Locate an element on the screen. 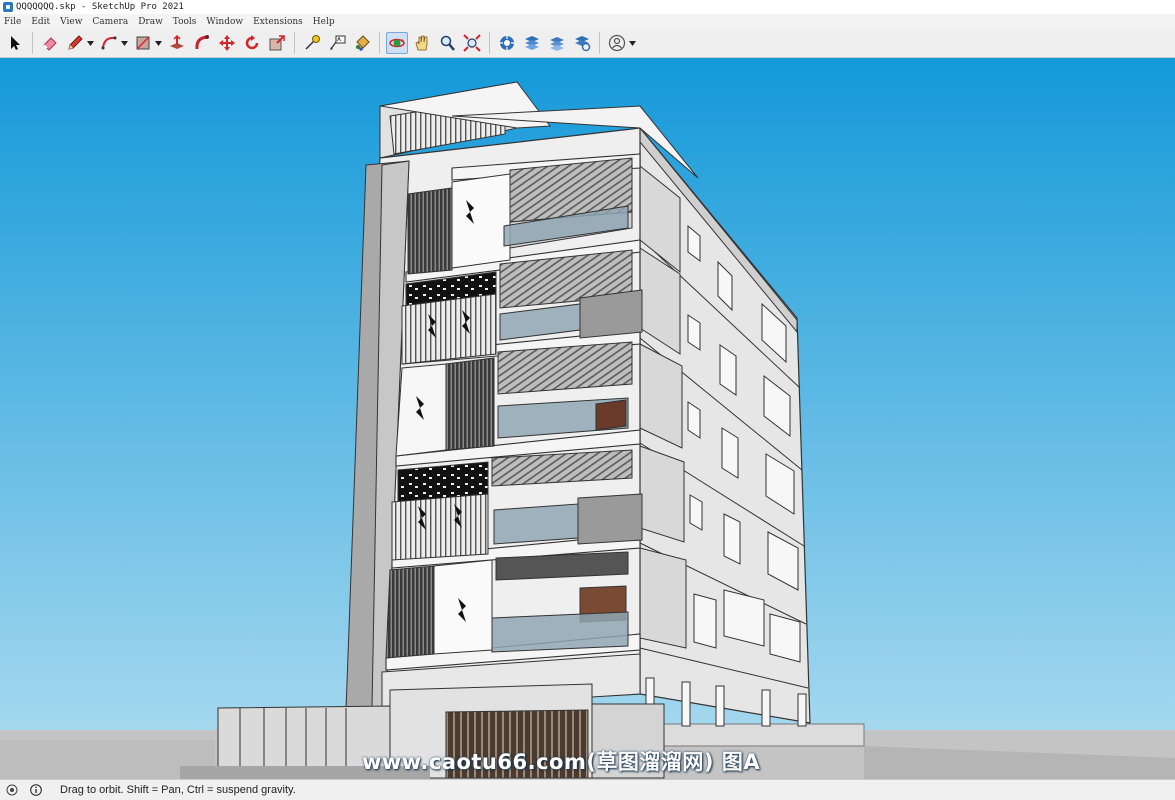  line-tool is located at coordinates (75, 43).